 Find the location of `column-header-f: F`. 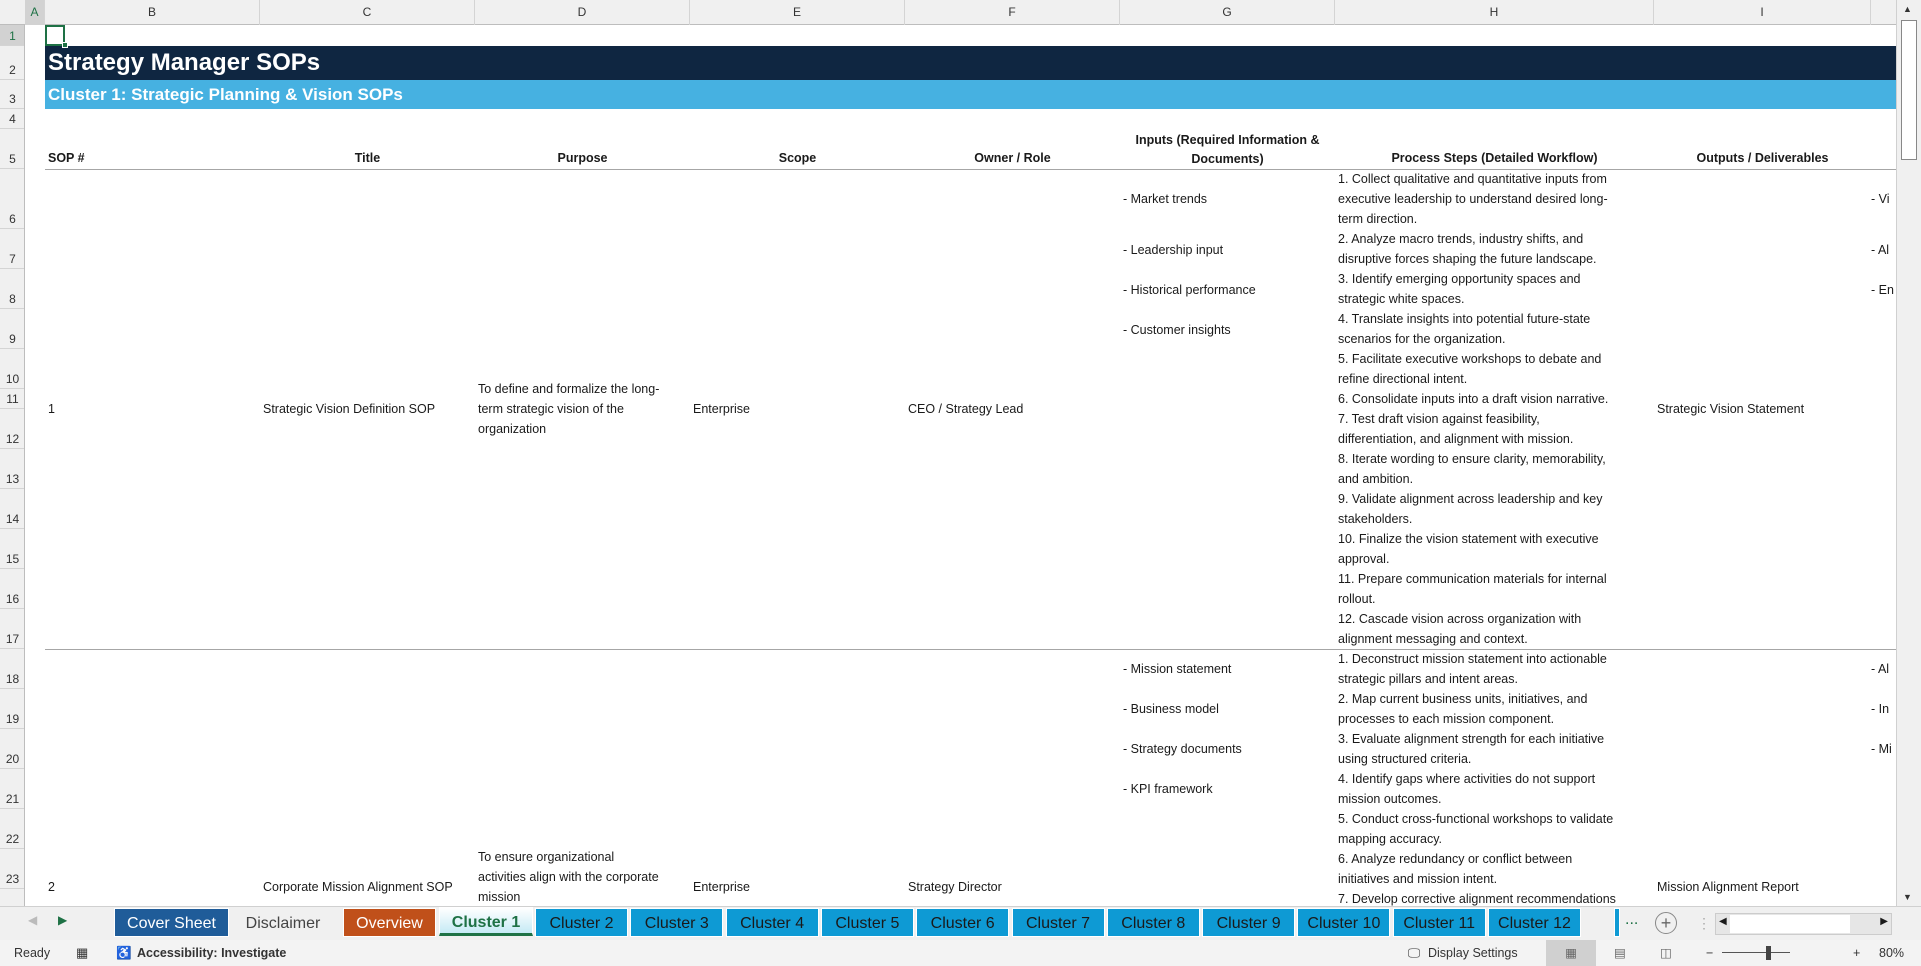

column-header-f: F is located at coordinates (1012, 12).